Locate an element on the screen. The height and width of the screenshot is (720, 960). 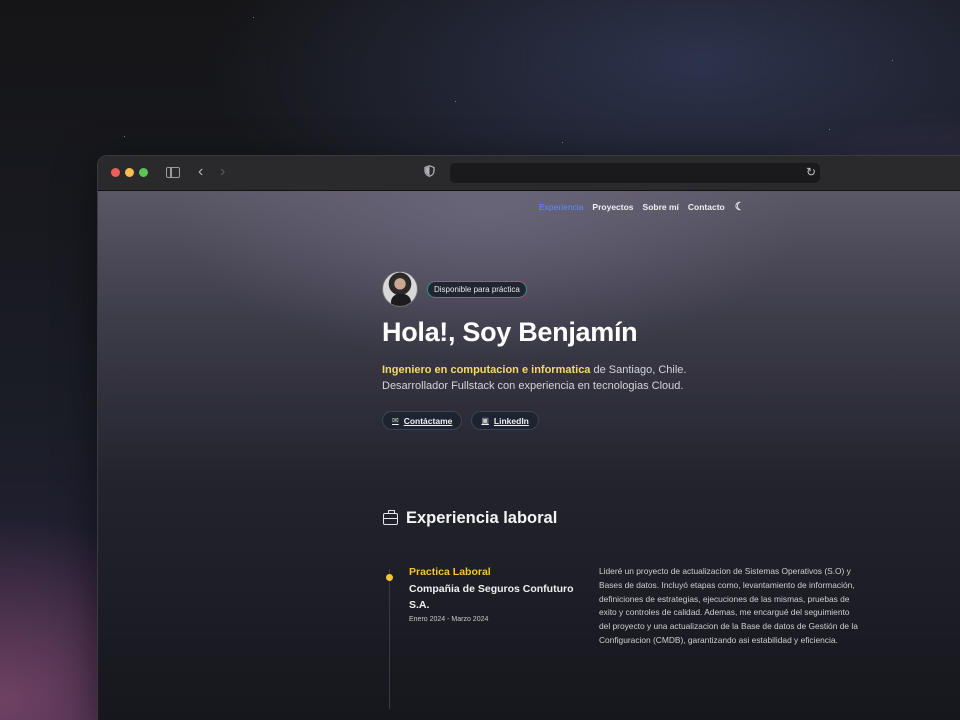
maximize-window-button is located at coordinates (143, 172).